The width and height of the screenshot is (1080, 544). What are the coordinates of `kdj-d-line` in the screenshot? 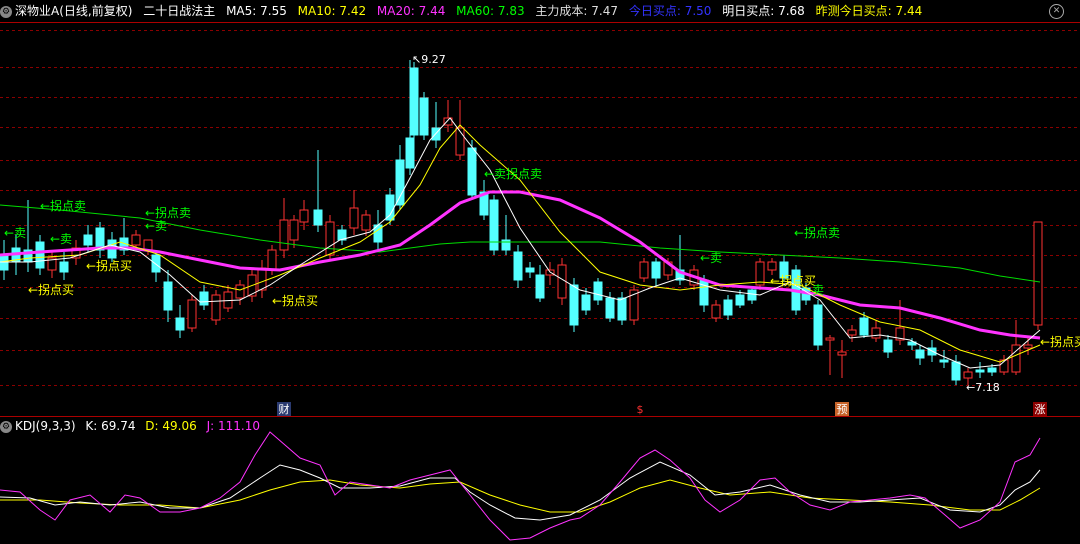 It's located at (520, 496).